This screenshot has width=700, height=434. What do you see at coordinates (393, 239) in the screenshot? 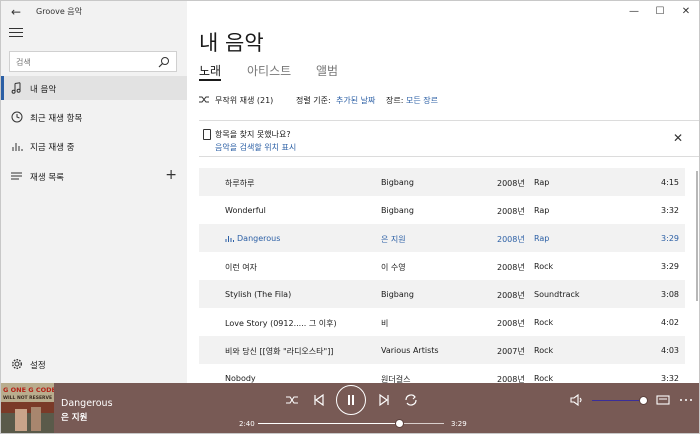
I see `song-artist: 은 지원` at bounding box center [393, 239].